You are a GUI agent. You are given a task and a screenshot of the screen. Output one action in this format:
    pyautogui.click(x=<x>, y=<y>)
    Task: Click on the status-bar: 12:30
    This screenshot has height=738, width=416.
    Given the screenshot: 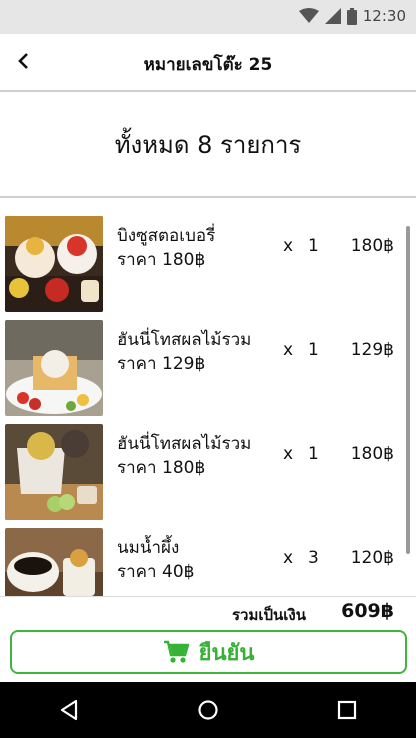 What is the action you would take?
    pyautogui.click(x=208, y=17)
    